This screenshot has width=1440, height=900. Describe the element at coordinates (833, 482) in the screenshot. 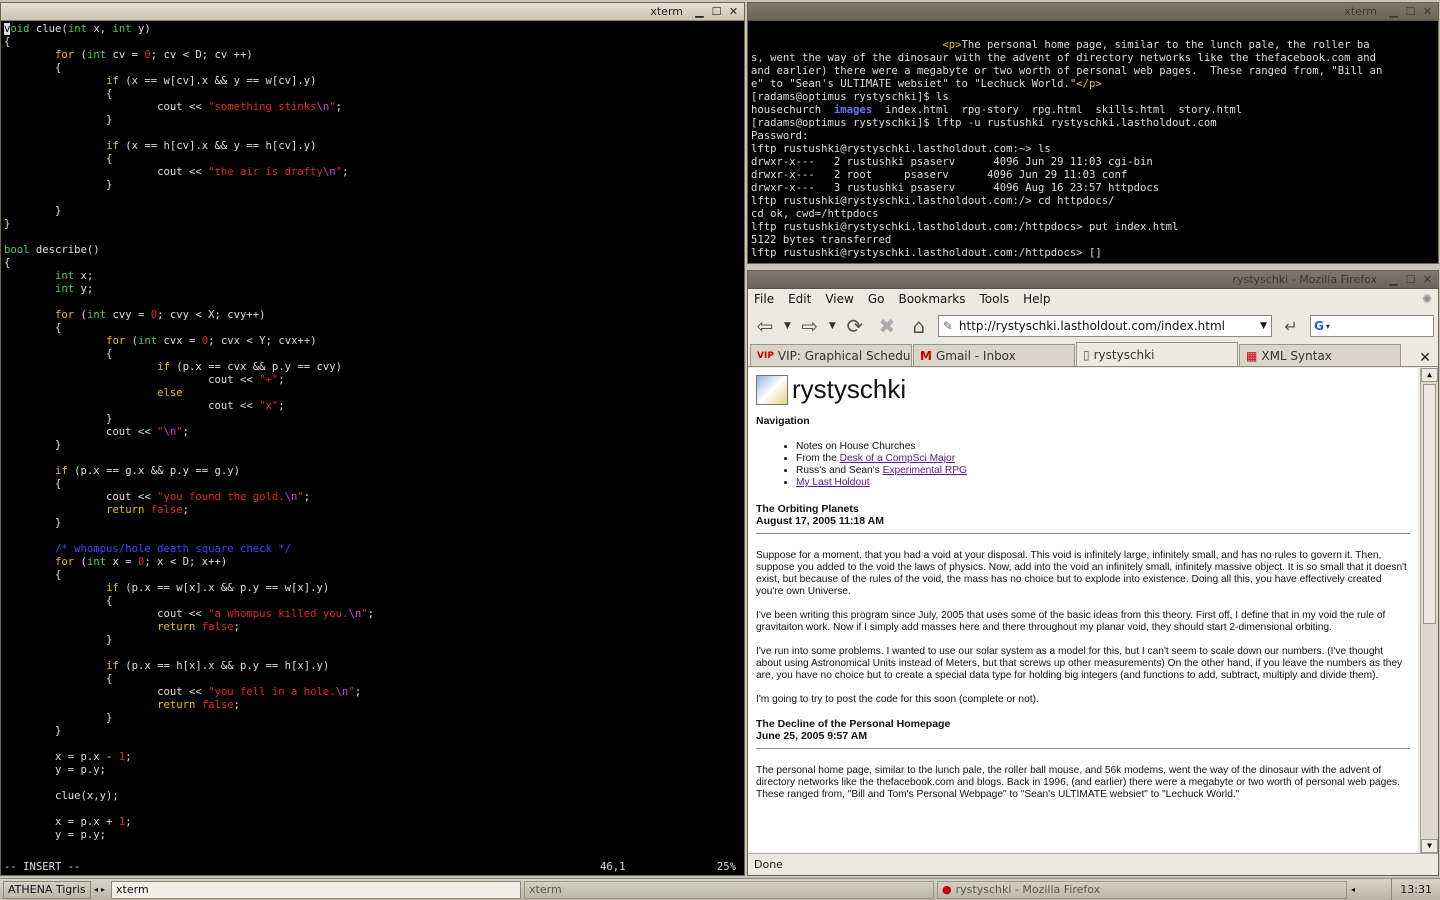

I see `nav-link-last-holdout: My Last Holdout` at that location.